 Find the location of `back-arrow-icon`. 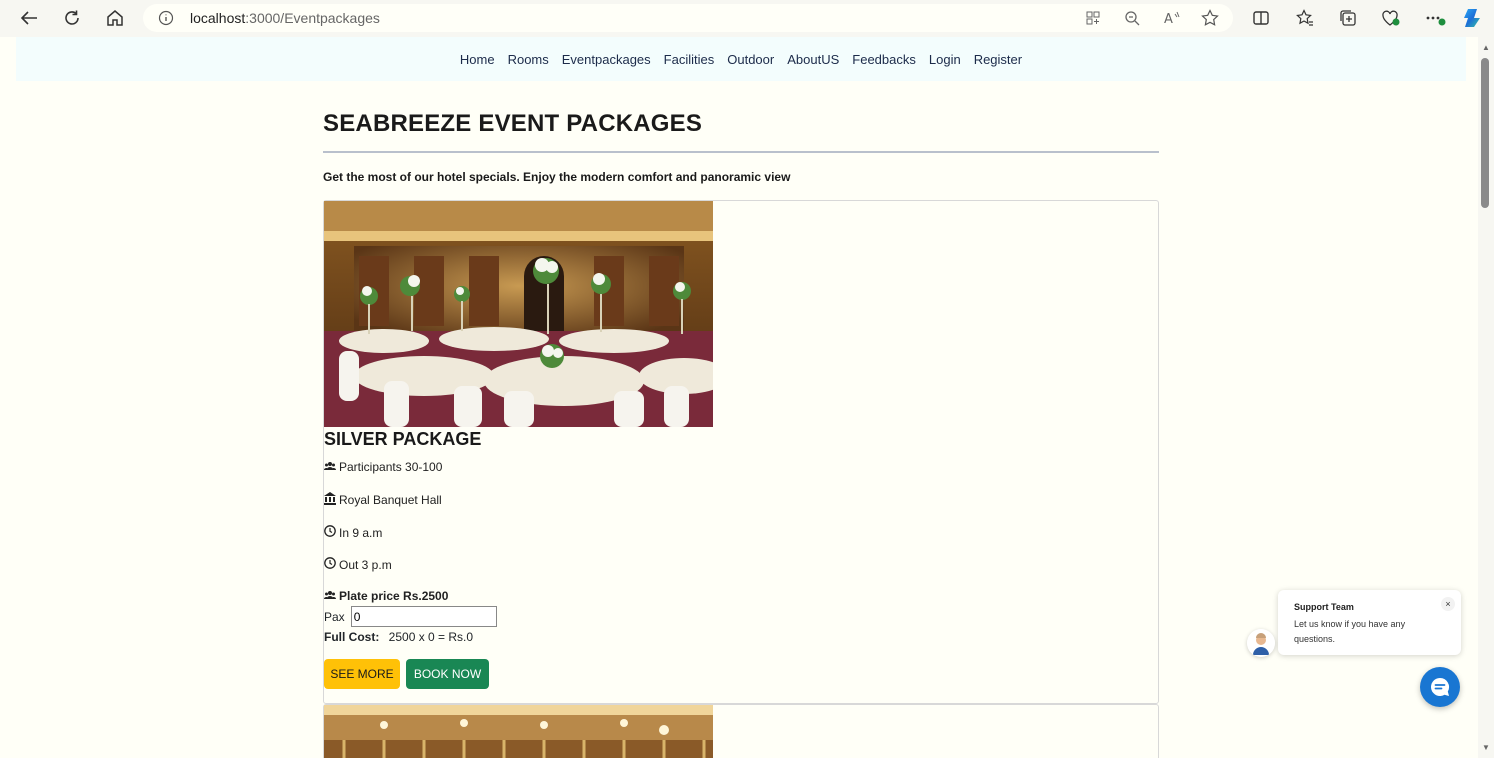

back-arrow-icon is located at coordinates (29, 18).